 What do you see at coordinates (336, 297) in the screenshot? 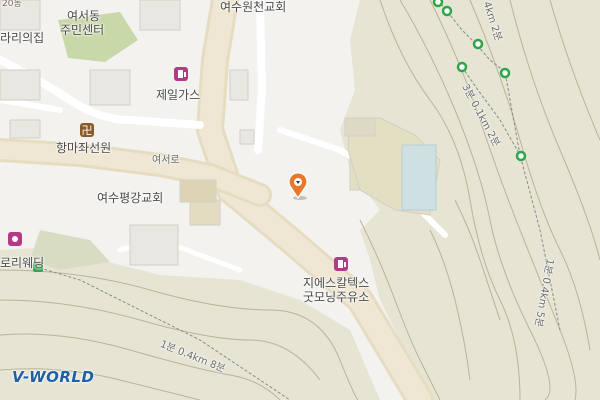
I see `label-good-morning-station: 굿모닝주유소` at bounding box center [336, 297].